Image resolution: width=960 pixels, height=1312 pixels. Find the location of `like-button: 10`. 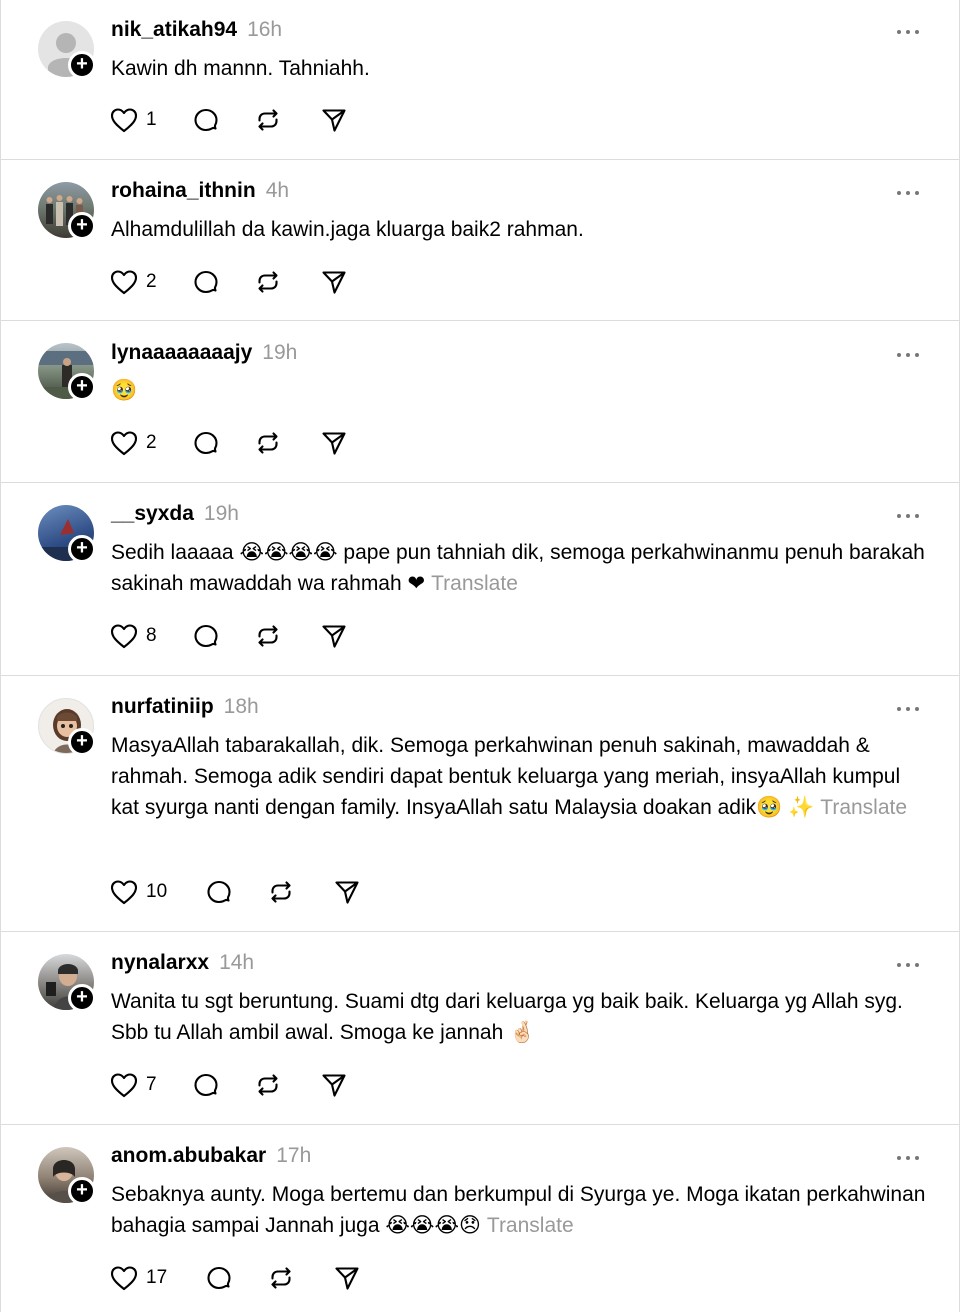

like-button: 10 is located at coordinates (157, 892).